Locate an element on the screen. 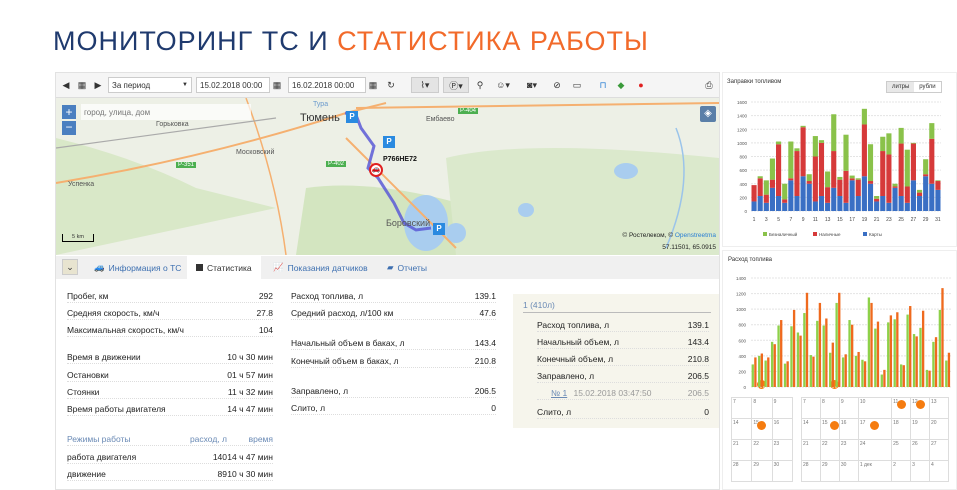  parking-toggle: Ⓟ▾ is located at coordinates (456, 85).